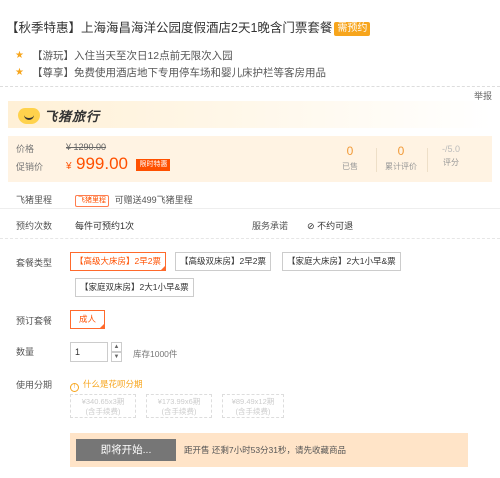  I want to click on installment-help-link: ! 什么是花呗分期, so click(106, 385).